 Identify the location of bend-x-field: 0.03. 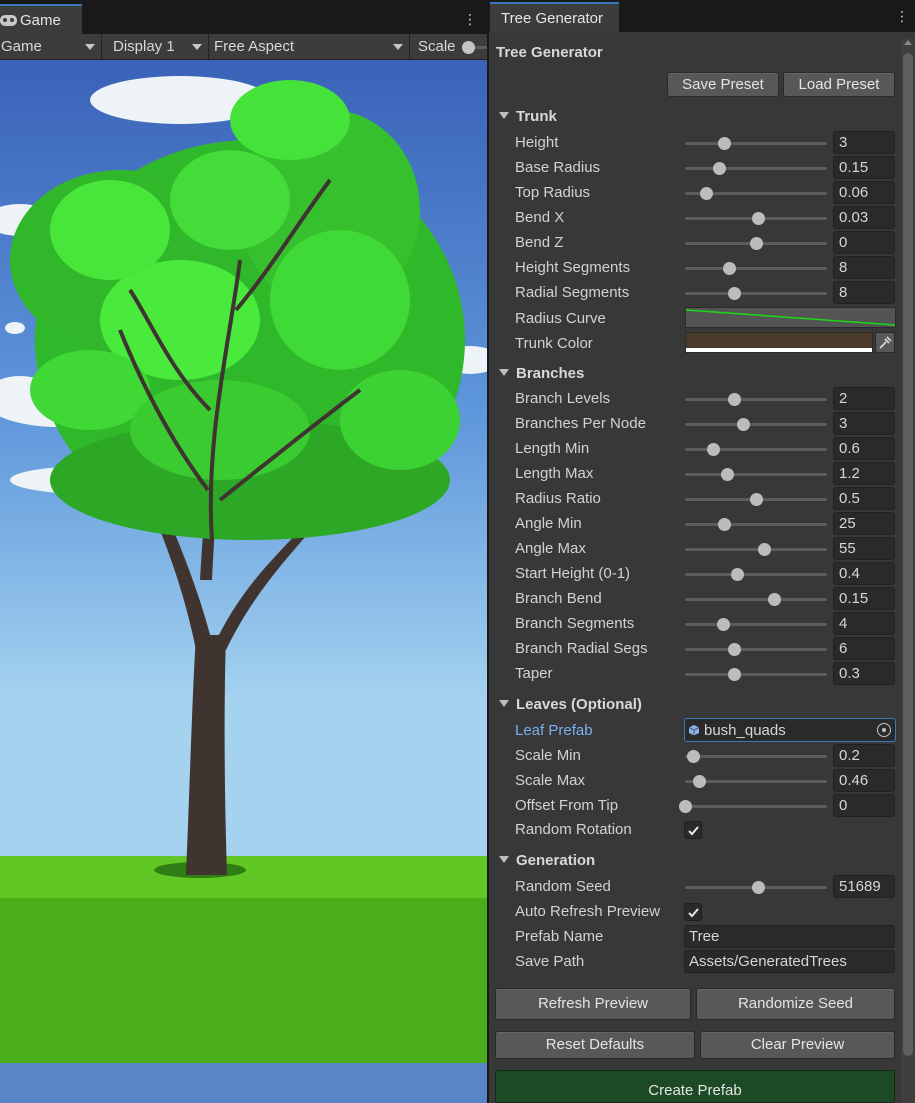
(864, 217).